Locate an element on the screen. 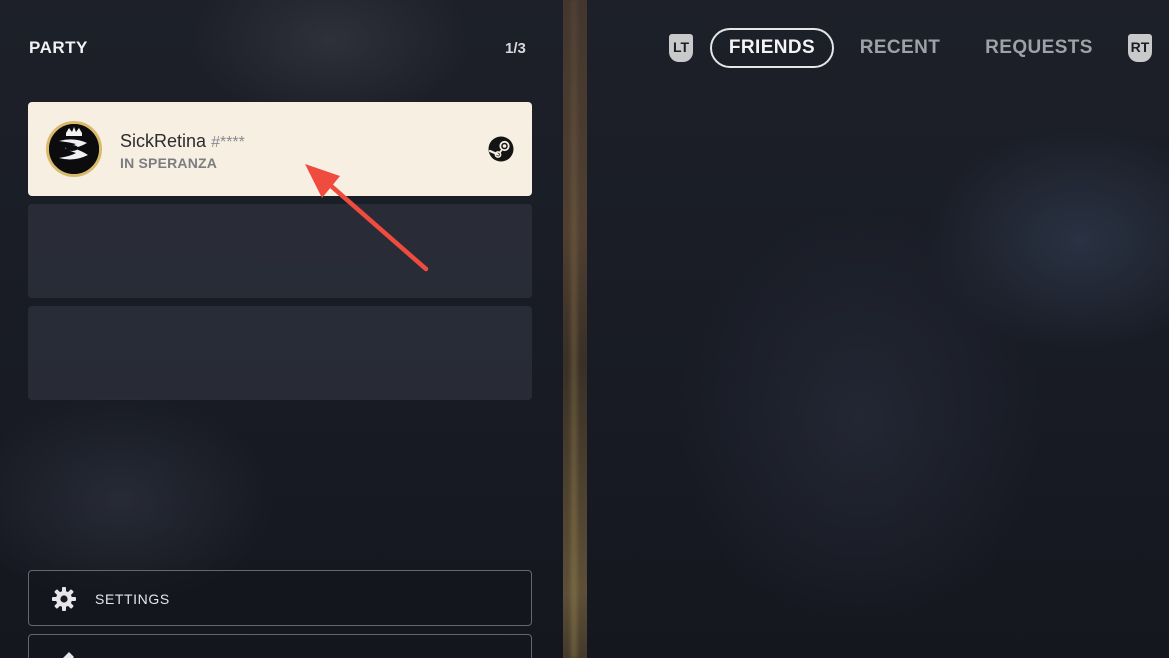 This screenshot has height=658, width=1169. player-name: SickRetina #**** is located at coordinates (182, 141).